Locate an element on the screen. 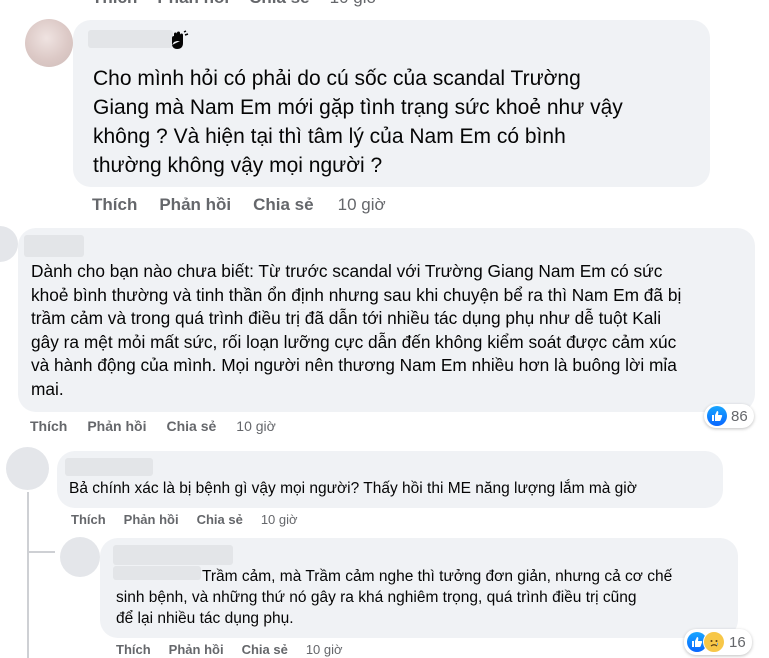 The image size is (769, 658). thumbs-up-icon is located at coordinates (717, 416).